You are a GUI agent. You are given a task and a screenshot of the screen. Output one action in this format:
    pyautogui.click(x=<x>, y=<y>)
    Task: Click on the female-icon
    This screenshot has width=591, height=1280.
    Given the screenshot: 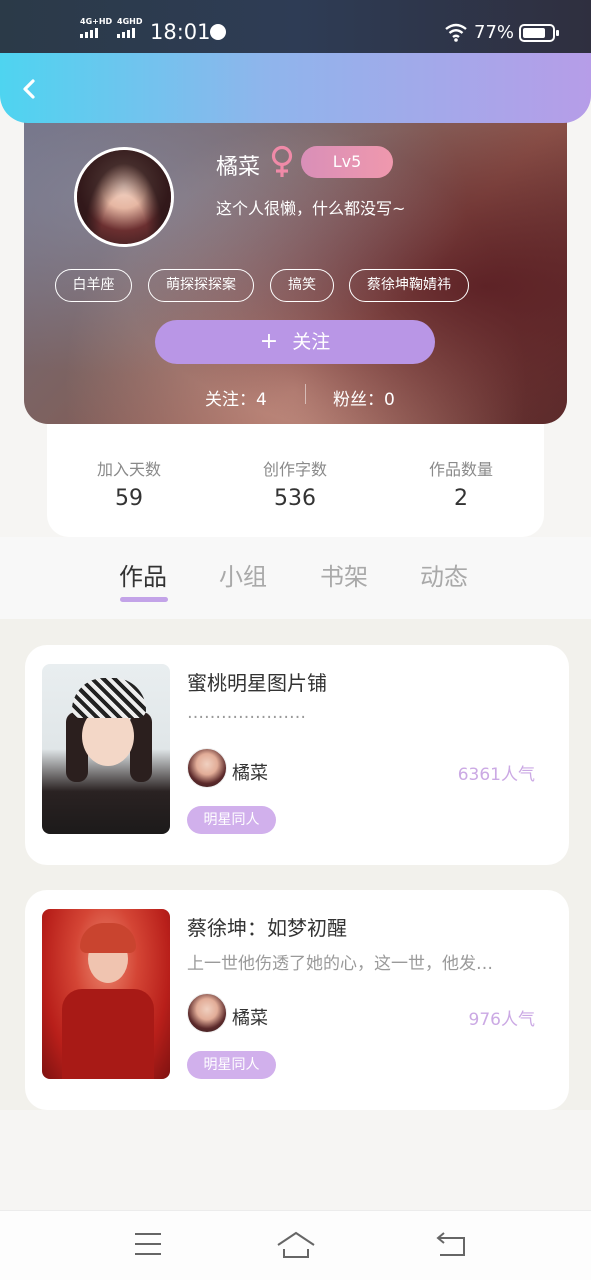 What is the action you would take?
    pyautogui.click(x=282, y=161)
    